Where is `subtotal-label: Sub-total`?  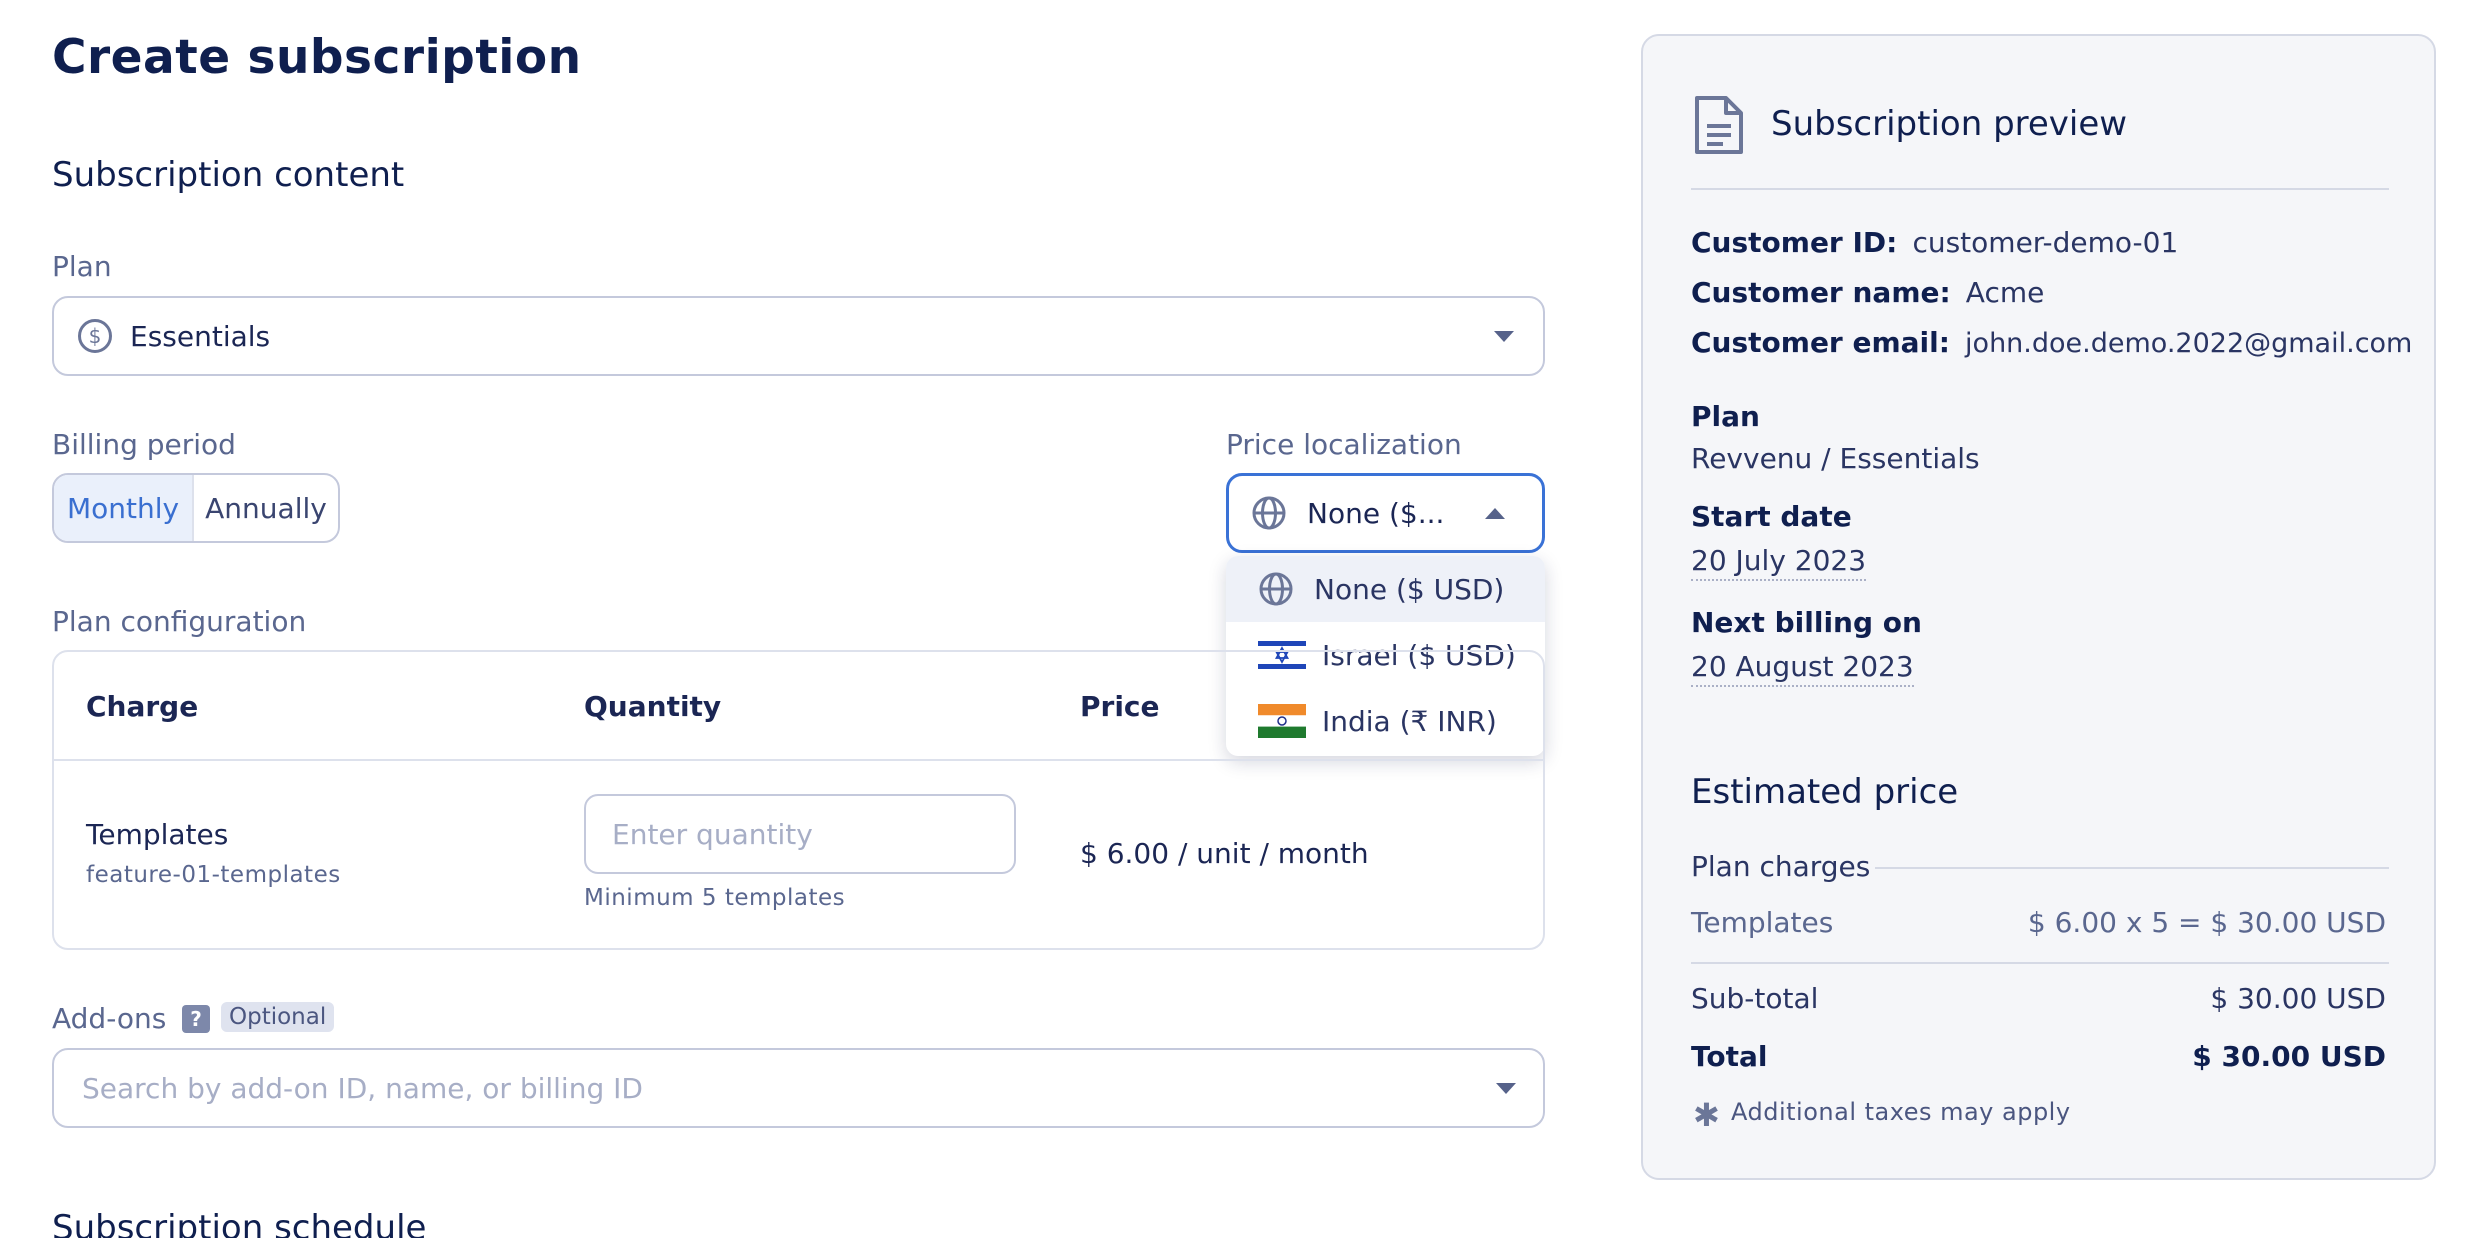
subtotal-label: Sub-total is located at coordinates (1755, 998).